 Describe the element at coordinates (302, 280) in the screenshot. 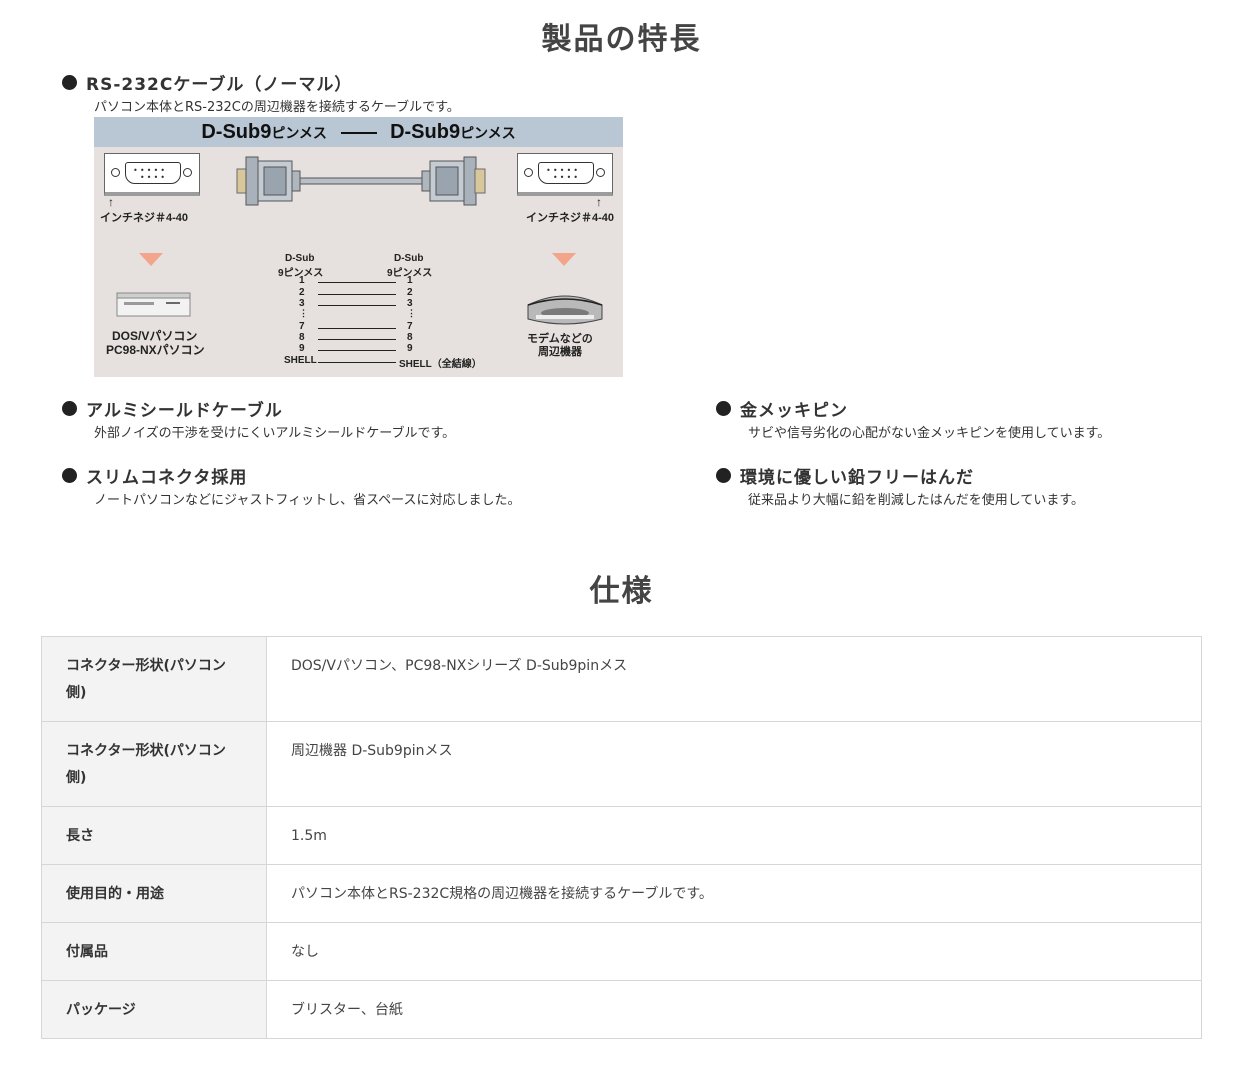

I see `pin-left-1: 1` at that location.